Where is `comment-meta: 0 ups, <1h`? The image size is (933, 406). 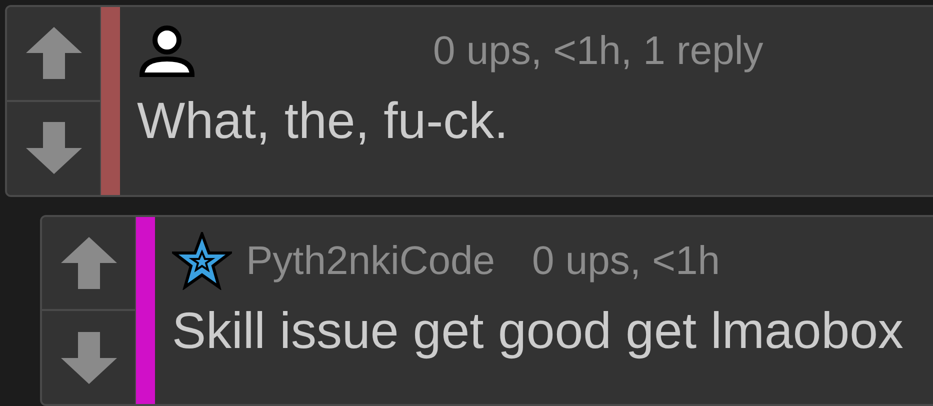 comment-meta: 0 ups, <1h is located at coordinates (626, 260).